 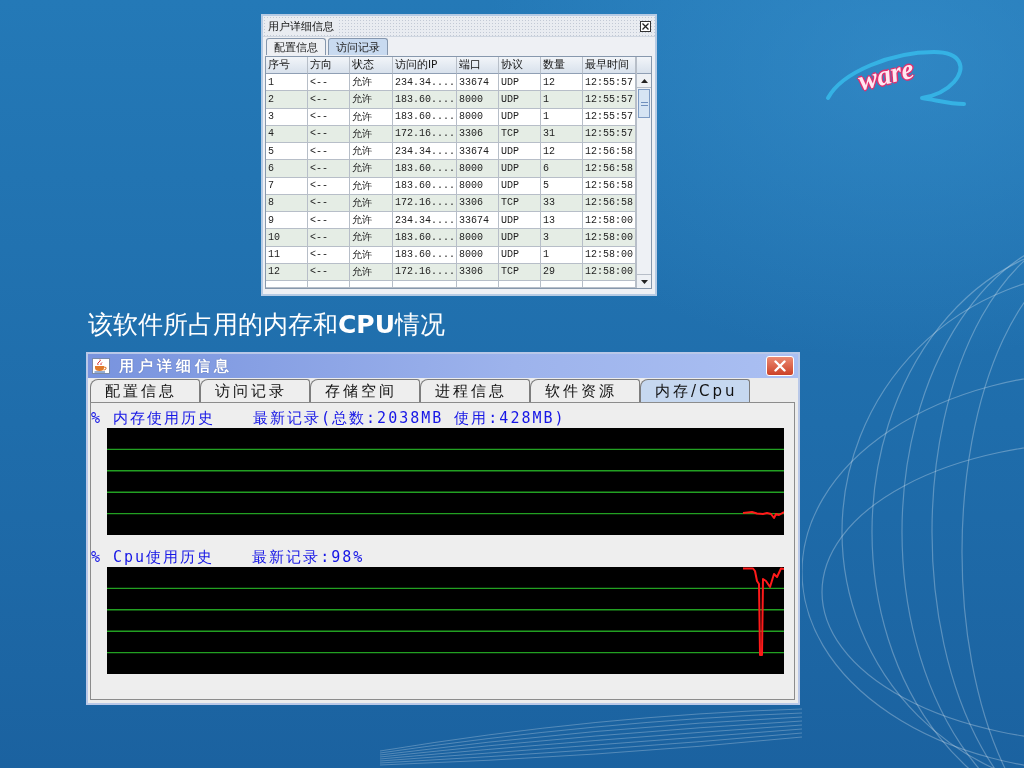 What do you see at coordinates (101, 366) in the screenshot?
I see `coffee-cup-icon` at bounding box center [101, 366].